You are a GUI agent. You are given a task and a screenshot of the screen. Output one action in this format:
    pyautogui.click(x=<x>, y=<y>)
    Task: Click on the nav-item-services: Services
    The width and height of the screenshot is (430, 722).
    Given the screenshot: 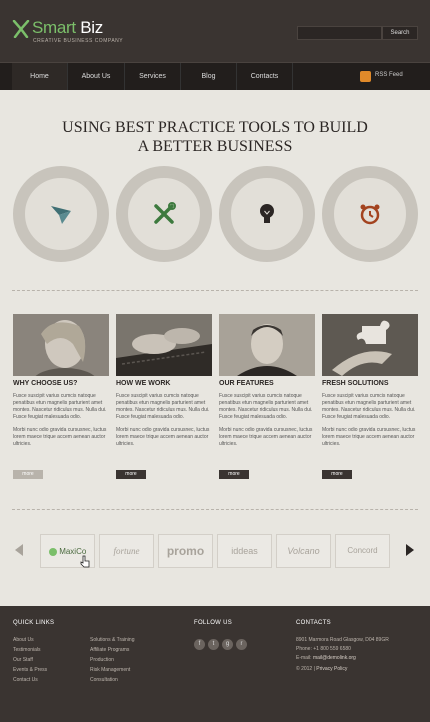 What is the action you would take?
    pyautogui.click(x=153, y=76)
    